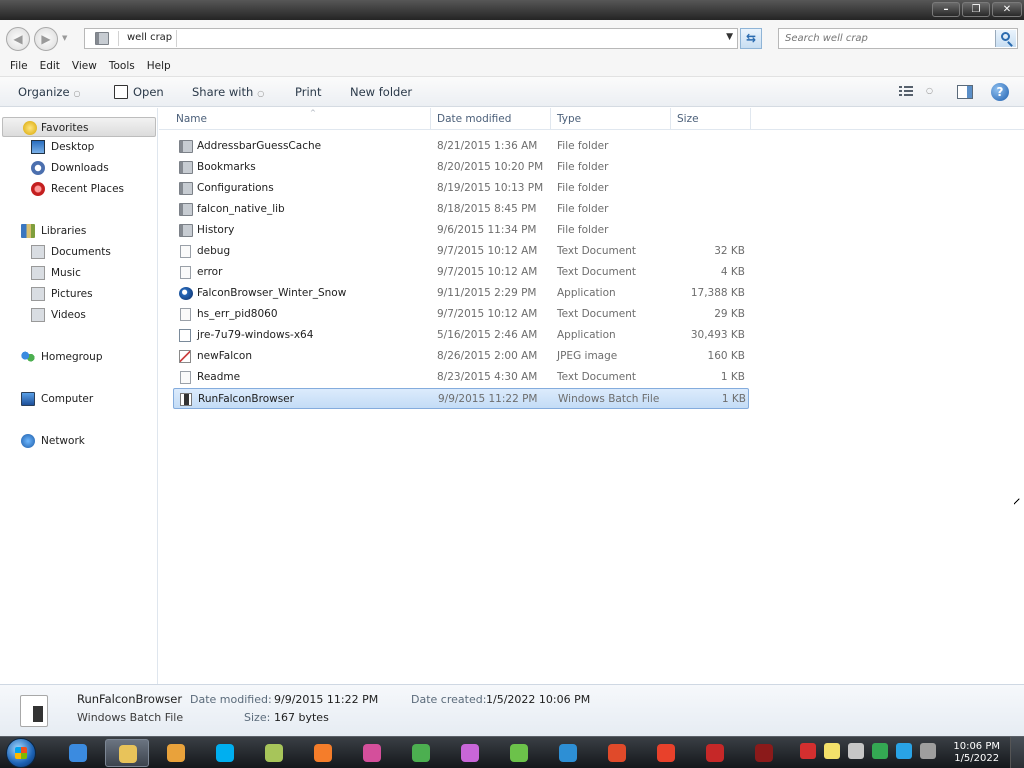 This screenshot has height=768, width=1024. Describe the element at coordinates (326, 699) in the screenshot. I see `details-modified-value: 9/9/2015 11:22 PM` at that location.